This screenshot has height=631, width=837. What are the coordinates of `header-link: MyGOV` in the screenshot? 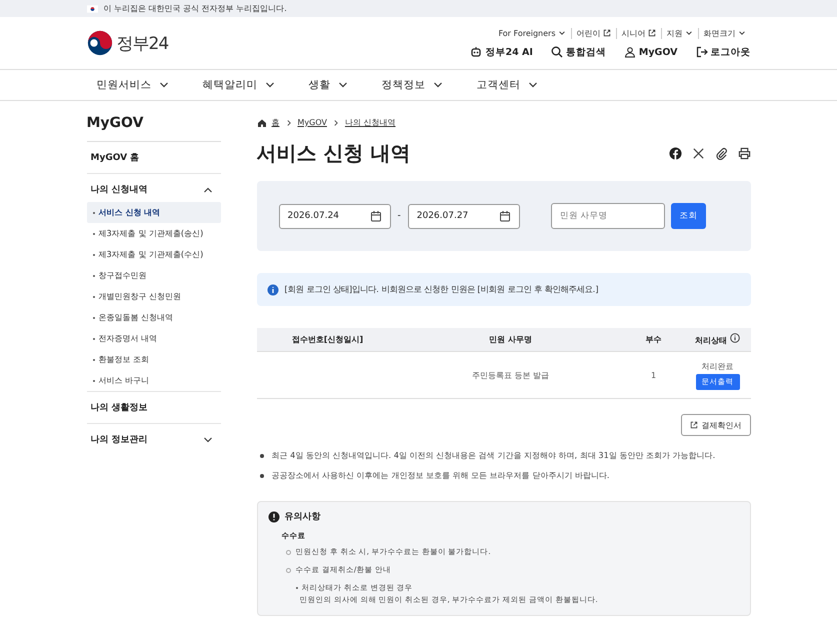 It's located at (651, 52).